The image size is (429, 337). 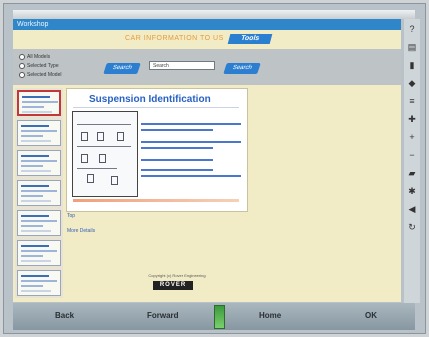 What do you see at coordinates (163, 315) in the screenshot?
I see `forward-button: Forward` at bounding box center [163, 315].